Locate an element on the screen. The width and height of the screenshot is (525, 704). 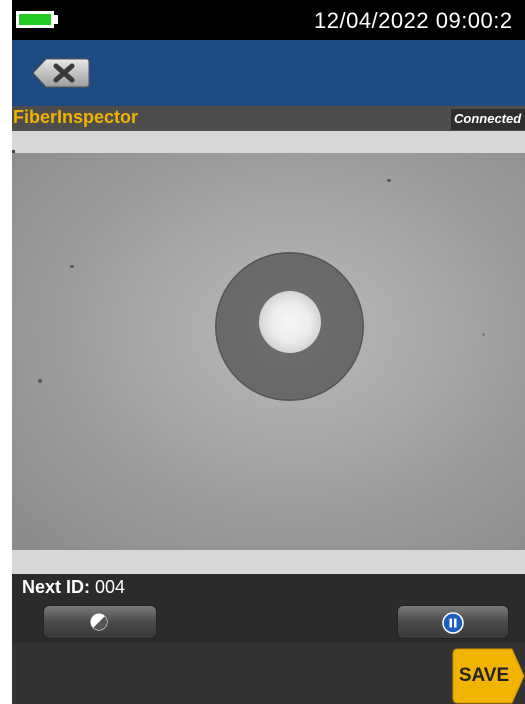
battery-icon is located at coordinates (35, 19).